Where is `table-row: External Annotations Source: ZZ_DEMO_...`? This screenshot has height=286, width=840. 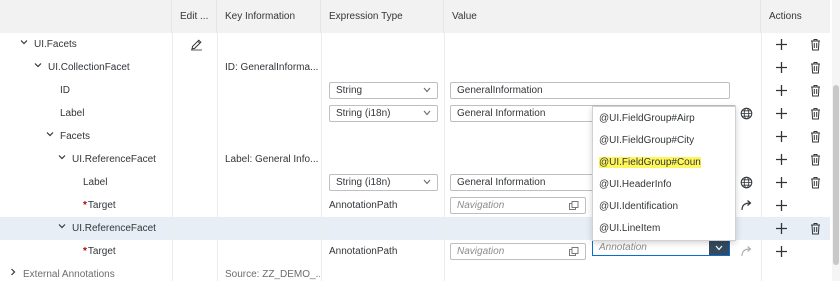
table-row: External Annotations Source: ZZ_DEMO_... is located at coordinates (415, 274).